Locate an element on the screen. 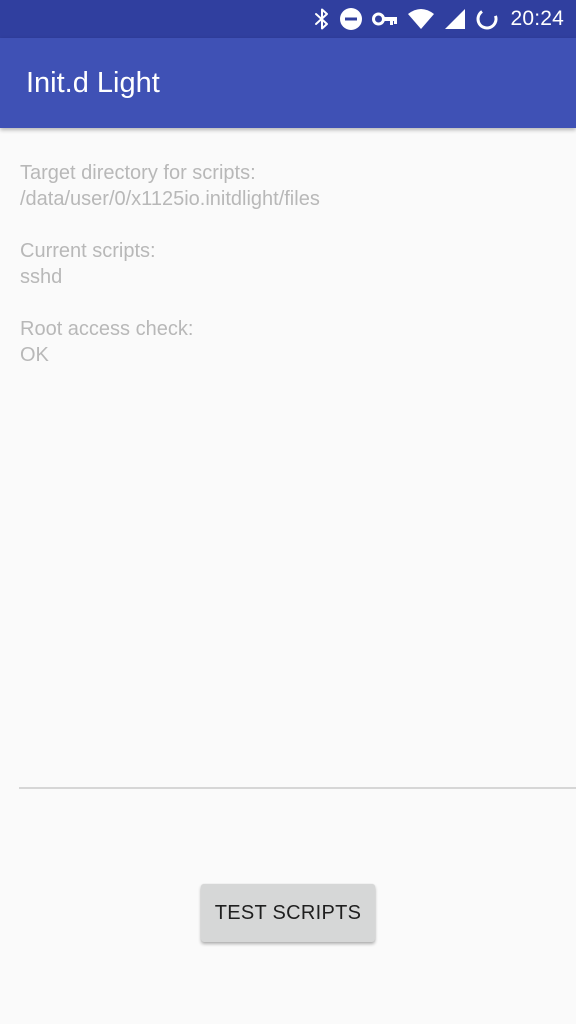 The height and width of the screenshot is (1024, 576). root-access-label: Root access check: is located at coordinates (107, 329).